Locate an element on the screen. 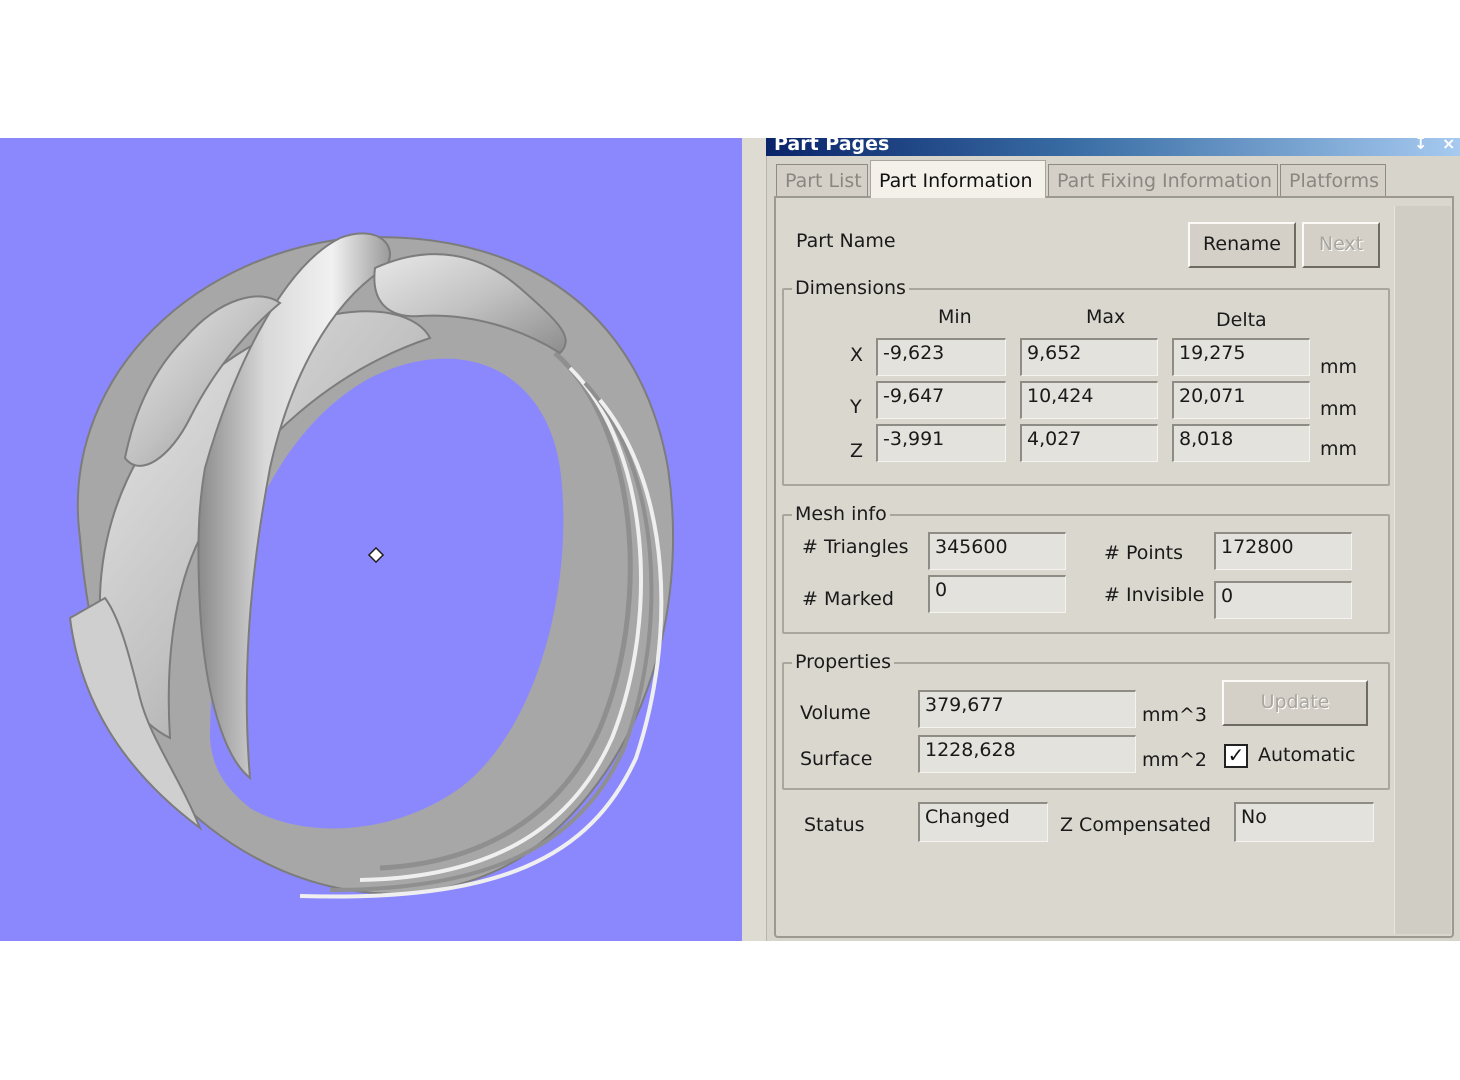  panel-splitter is located at coordinates (754, 539).